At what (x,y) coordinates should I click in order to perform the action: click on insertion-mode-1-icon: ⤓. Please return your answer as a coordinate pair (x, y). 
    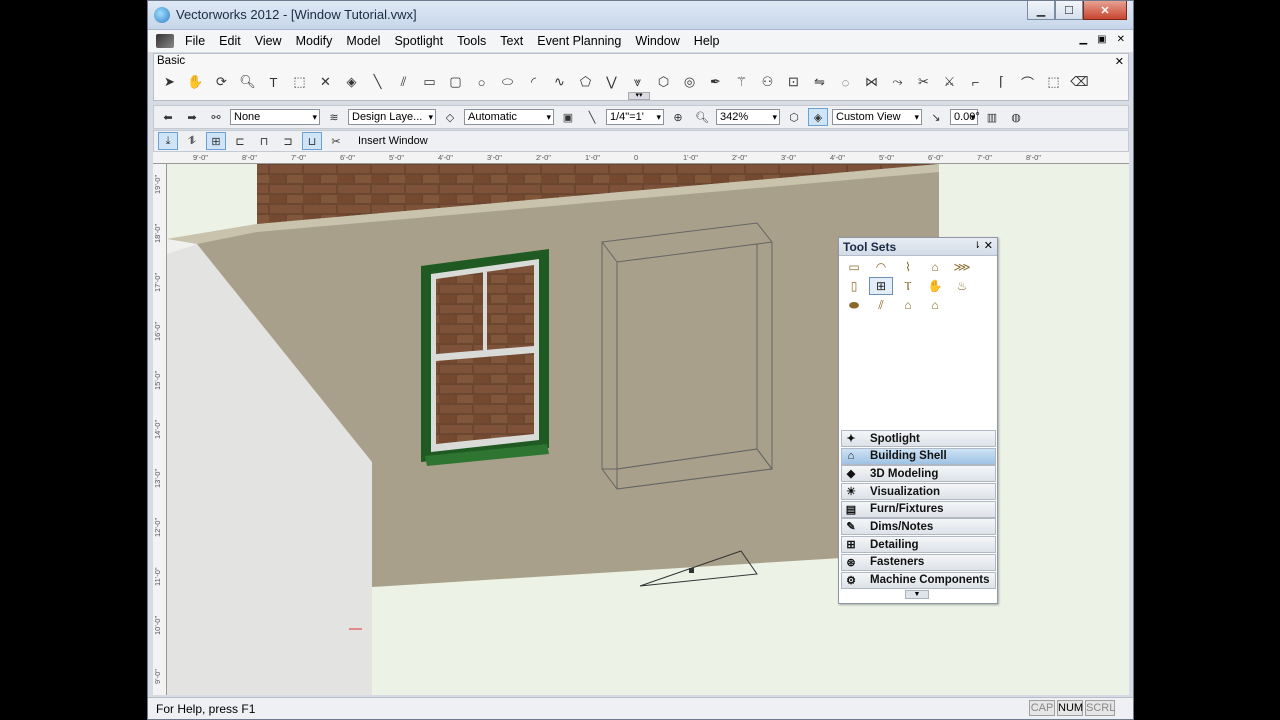
    Looking at the image, I should click on (168, 141).